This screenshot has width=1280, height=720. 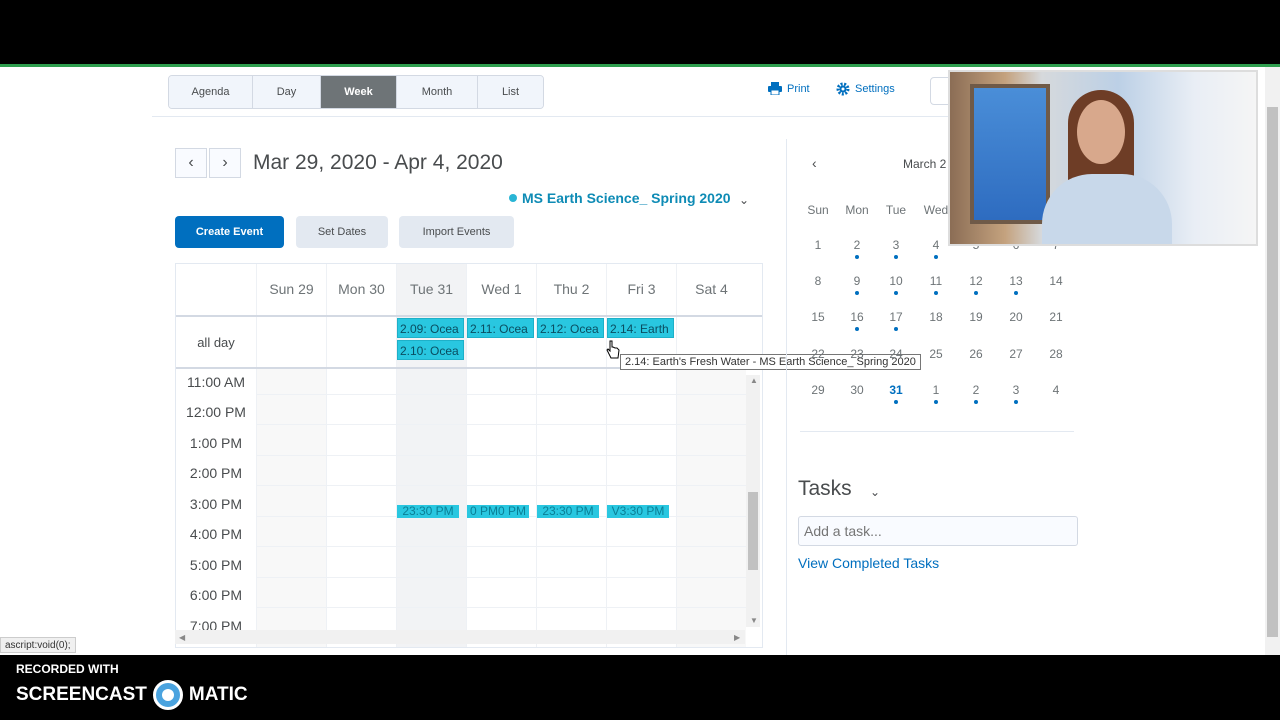 What do you see at coordinates (936, 390) in the screenshot?
I see `mini-day-number: 1` at bounding box center [936, 390].